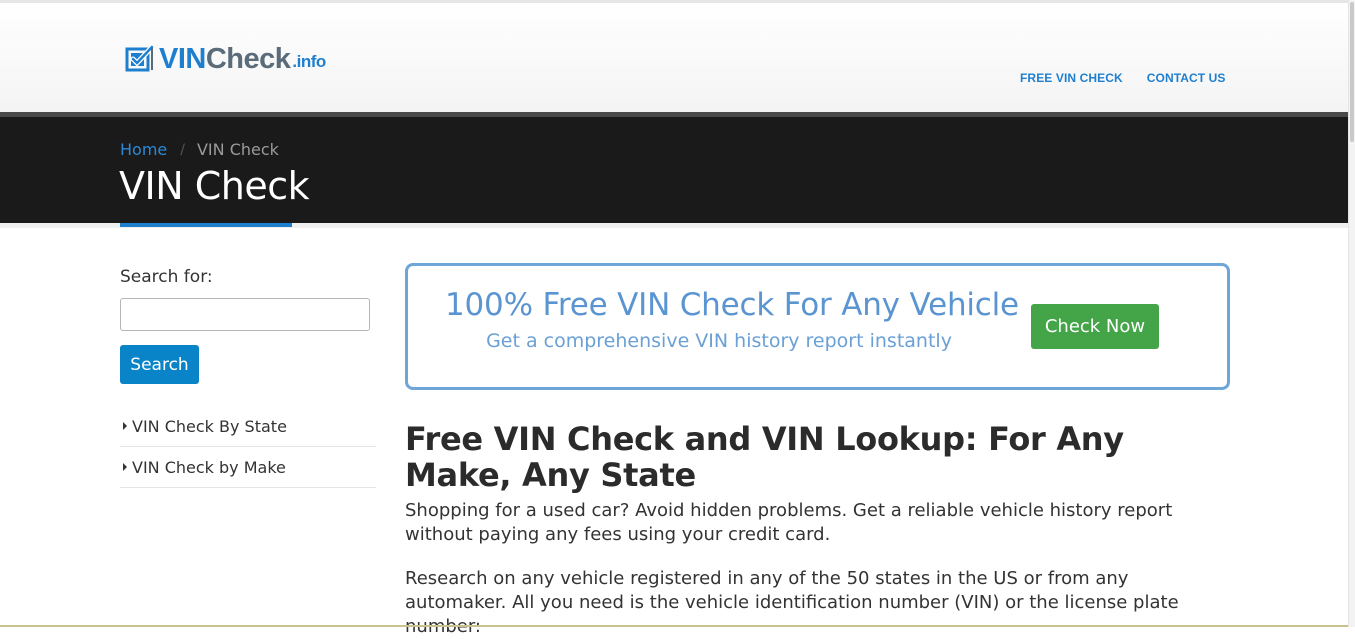 This screenshot has width=1355, height=639. Describe the element at coordinates (159, 364) in the screenshot. I see `search-button: Search` at that location.